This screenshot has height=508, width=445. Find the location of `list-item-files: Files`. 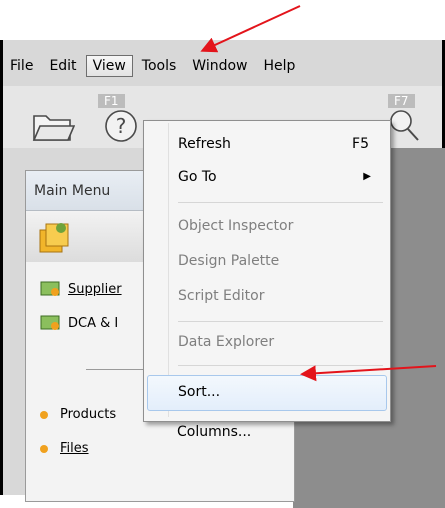

list-item-files: Files is located at coordinates (64, 448).